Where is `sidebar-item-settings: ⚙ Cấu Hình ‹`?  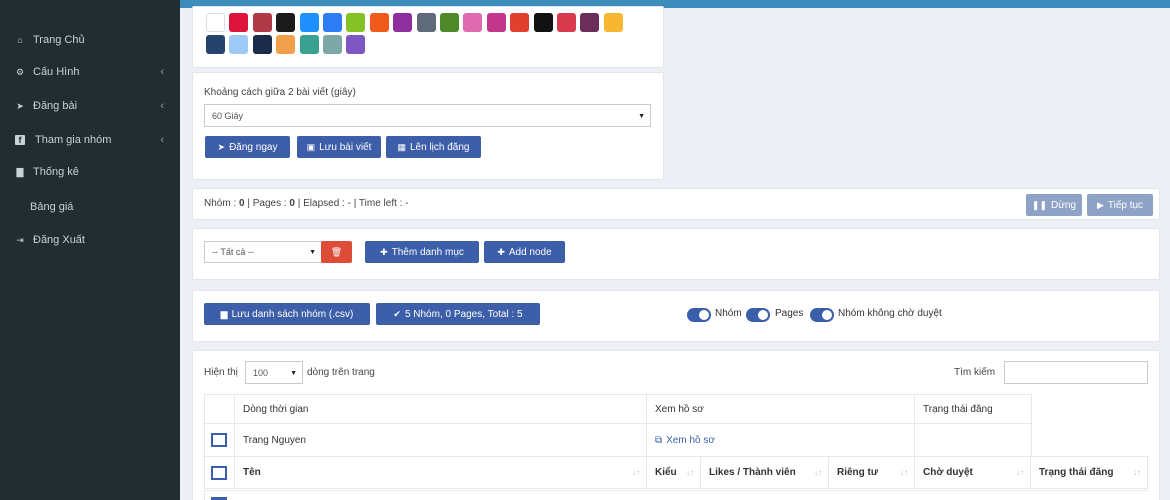
sidebar-item-settings: ⚙ Cấu Hình ‹ is located at coordinates (90, 72).